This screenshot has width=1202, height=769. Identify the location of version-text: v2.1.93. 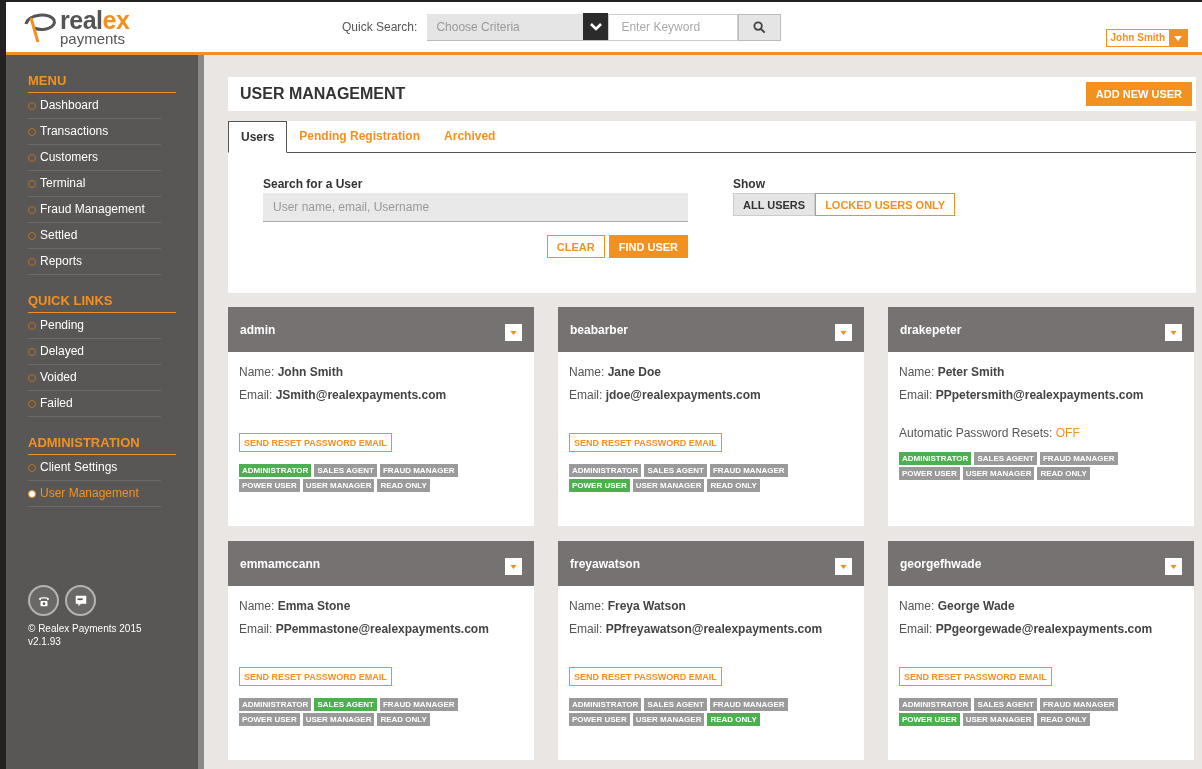
(45, 641).